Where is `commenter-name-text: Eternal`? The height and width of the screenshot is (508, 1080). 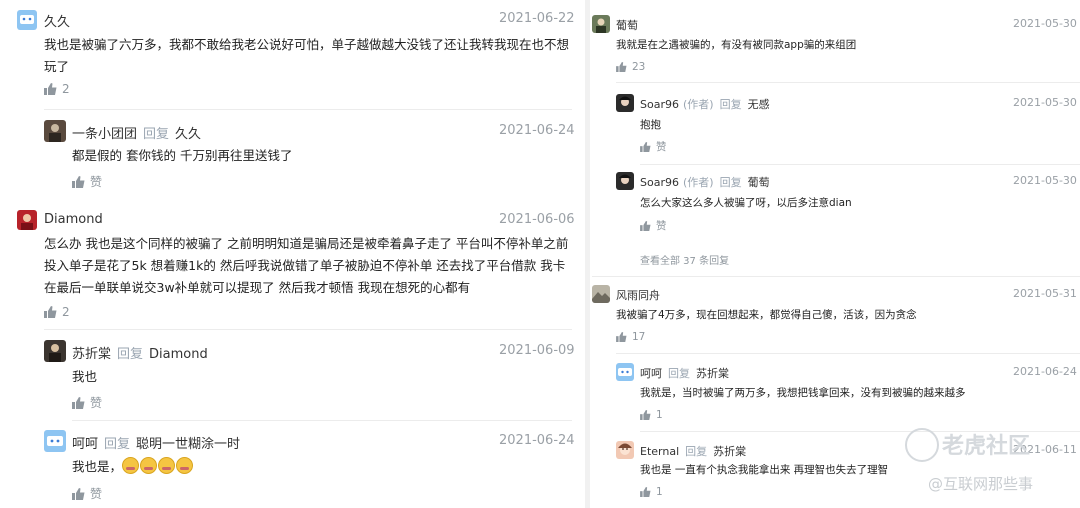
commenter-name-text: Eternal is located at coordinates (659, 451).